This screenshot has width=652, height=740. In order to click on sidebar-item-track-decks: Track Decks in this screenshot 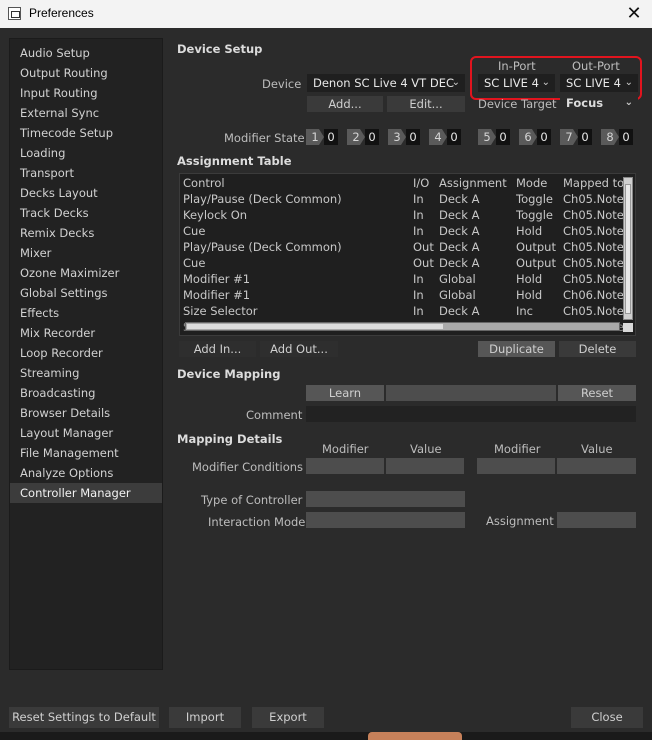, I will do `click(86, 213)`.